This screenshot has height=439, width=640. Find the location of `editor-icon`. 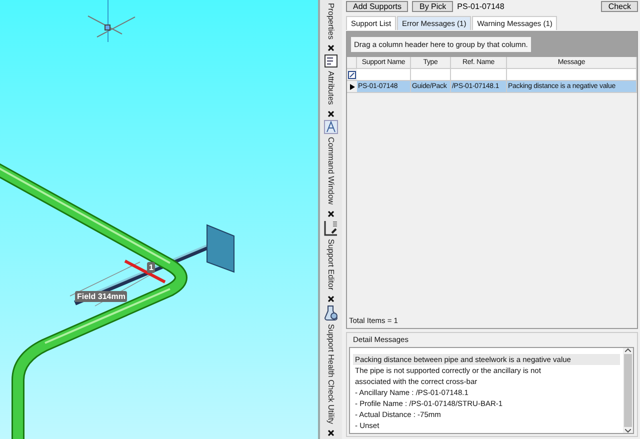

editor-icon is located at coordinates (331, 228).